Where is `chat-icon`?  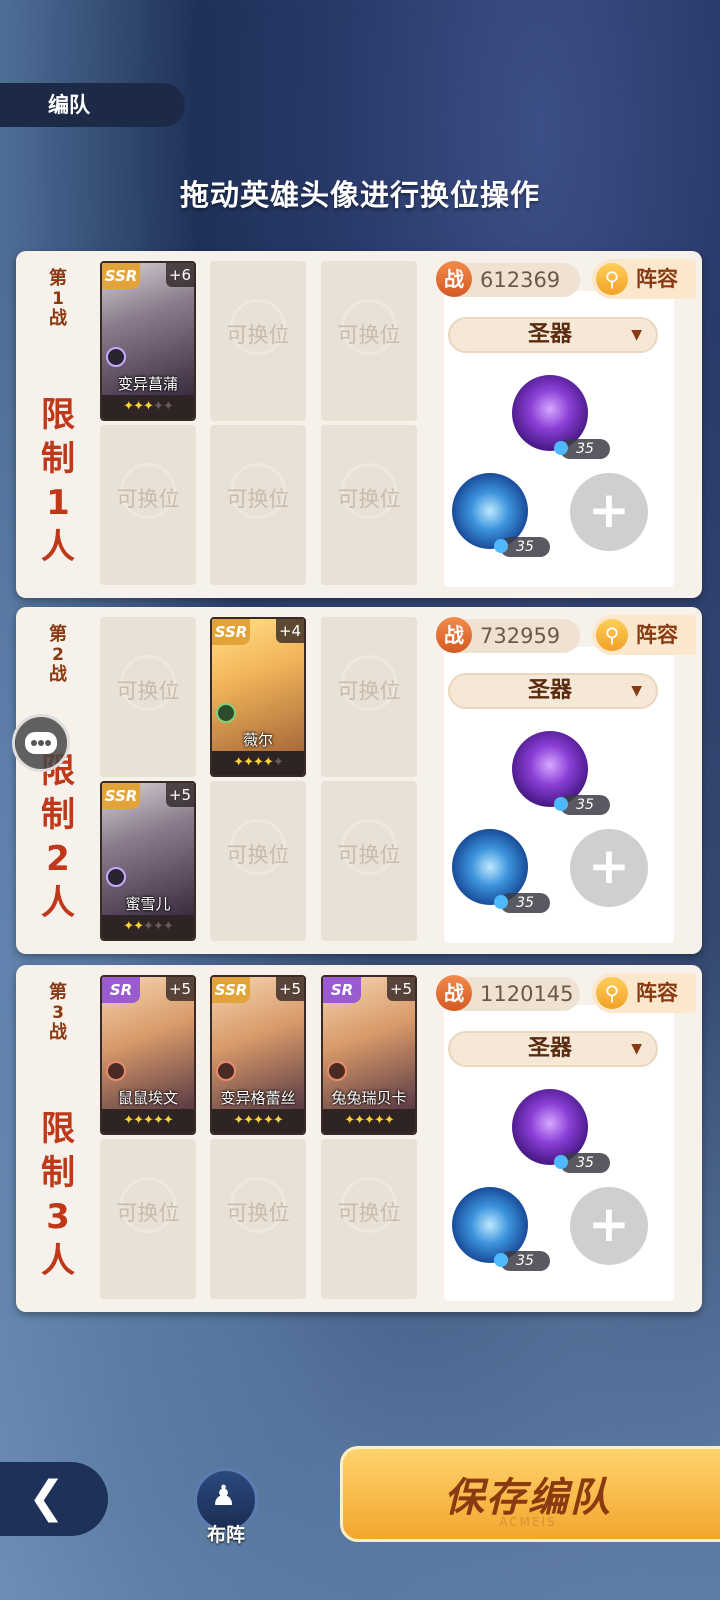 chat-icon is located at coordinates (41, 743).